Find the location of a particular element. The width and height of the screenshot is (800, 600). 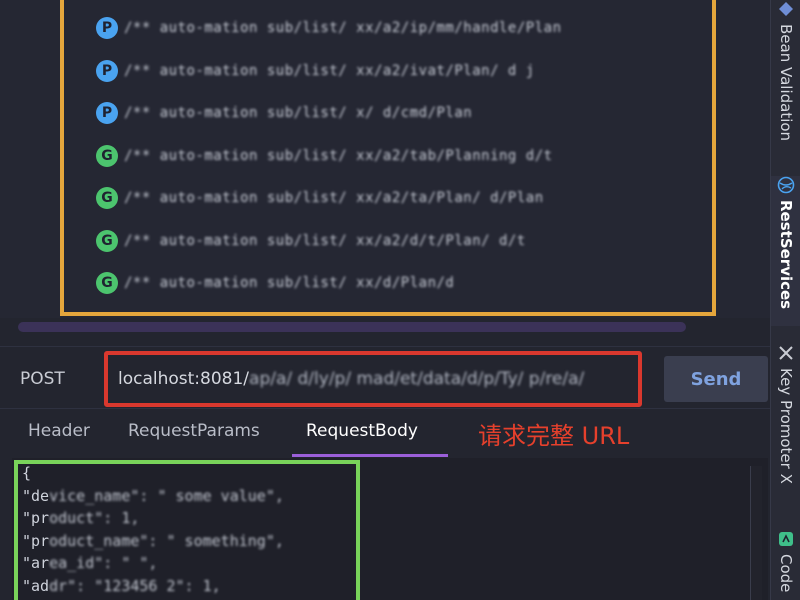

url-visible-text: localhost:8081/ is located at coordinates (184, 379).